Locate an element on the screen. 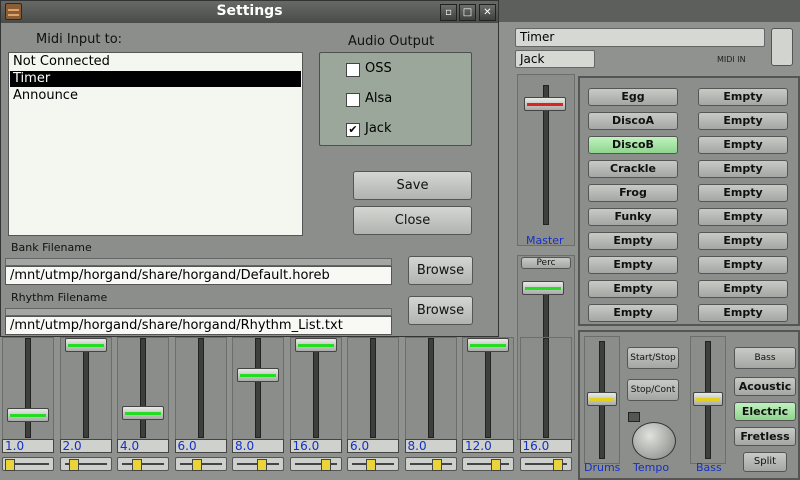 This screenshot has width=800, height=480. jack-checkbox: ✔ is located at coordinates (353, 130).